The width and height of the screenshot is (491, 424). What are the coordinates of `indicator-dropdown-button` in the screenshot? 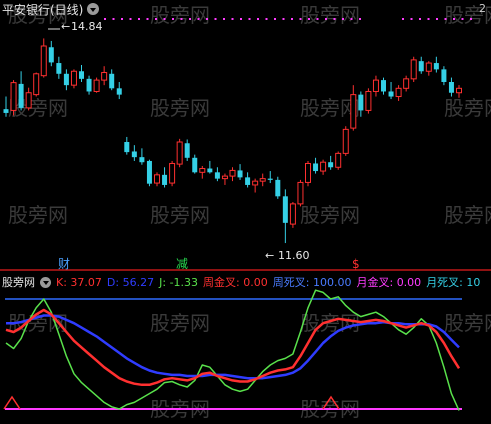 It's located at (45, 282).